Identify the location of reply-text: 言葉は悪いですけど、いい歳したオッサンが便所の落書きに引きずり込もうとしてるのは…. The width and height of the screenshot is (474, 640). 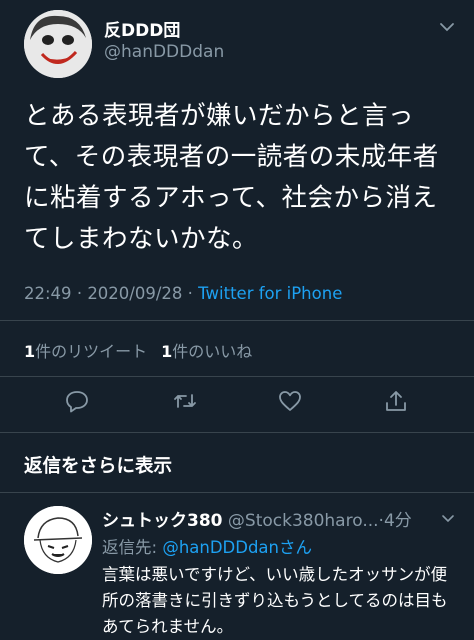
(275, 600).